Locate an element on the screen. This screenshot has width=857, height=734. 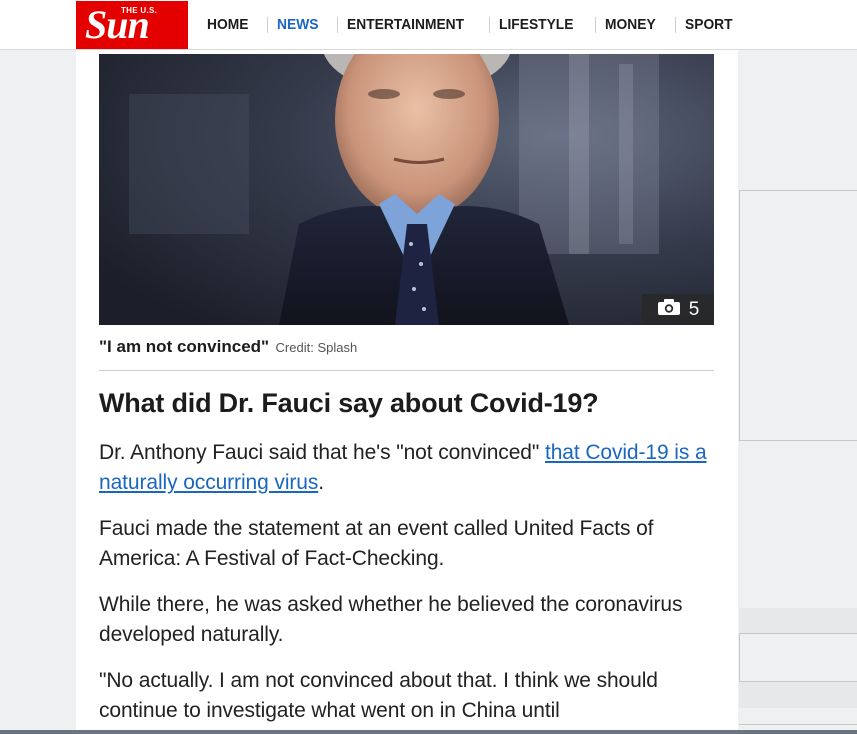
sidebar-ad-container is located at coordinates (798, 658).